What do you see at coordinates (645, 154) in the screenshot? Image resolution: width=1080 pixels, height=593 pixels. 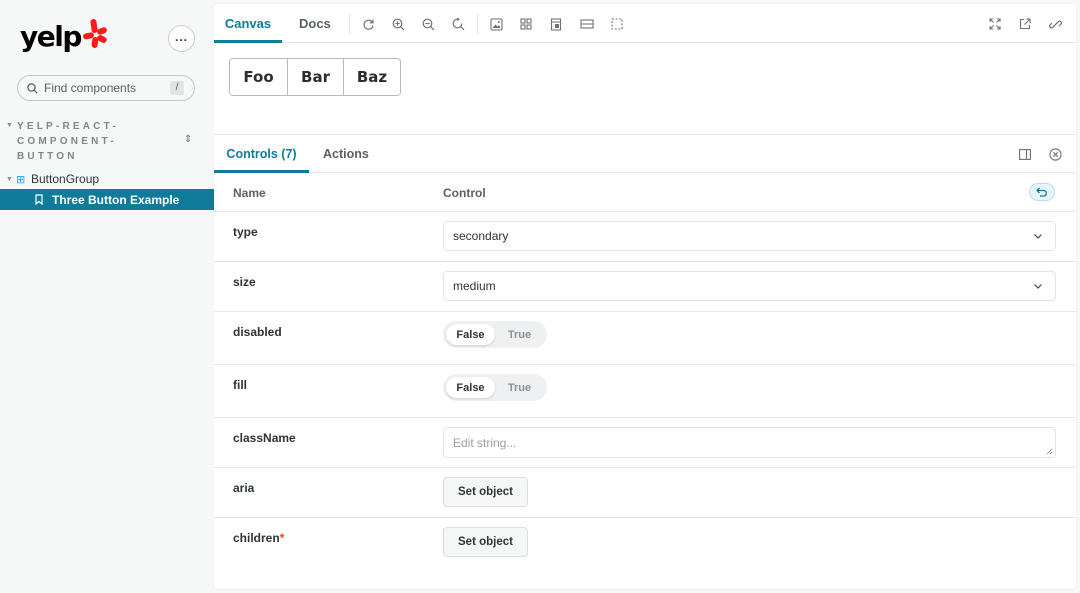 I see `addon-tabs: Controls (7) Actions` at bounding box center [645, 154].